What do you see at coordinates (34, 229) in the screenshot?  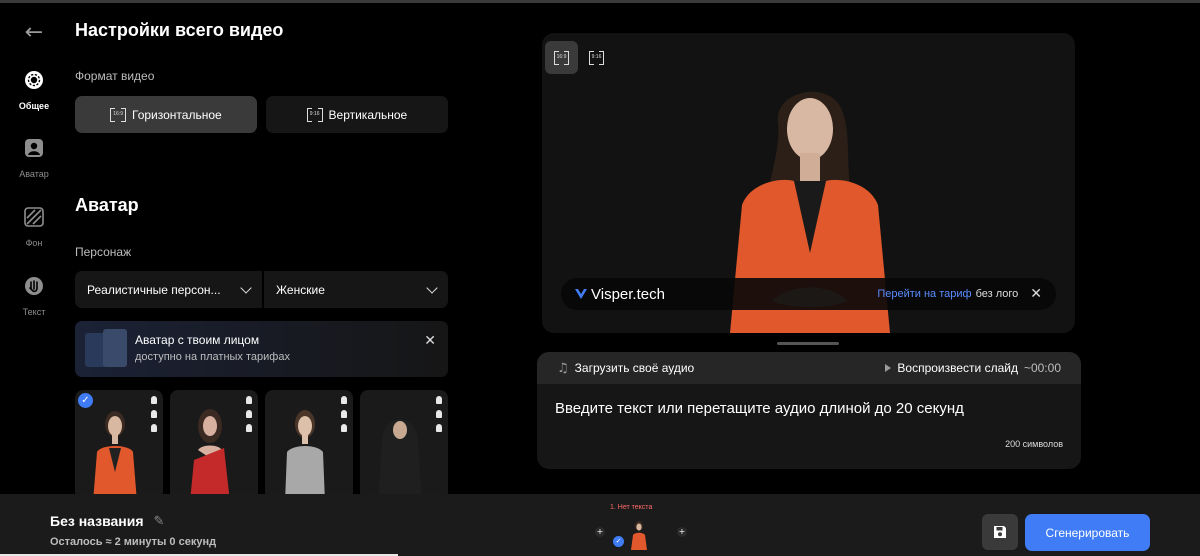 I see `nav-item-background: Фон` at bounding box center [34, 229].